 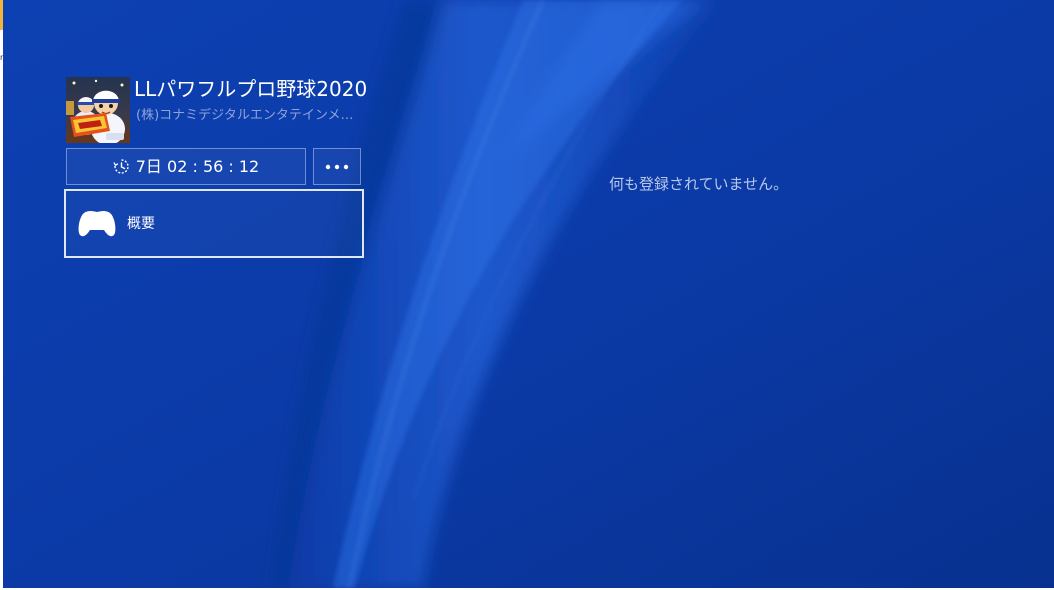 I want to click on game-title: LLパワフルプロ野球2020, so click(x=251, y=89).